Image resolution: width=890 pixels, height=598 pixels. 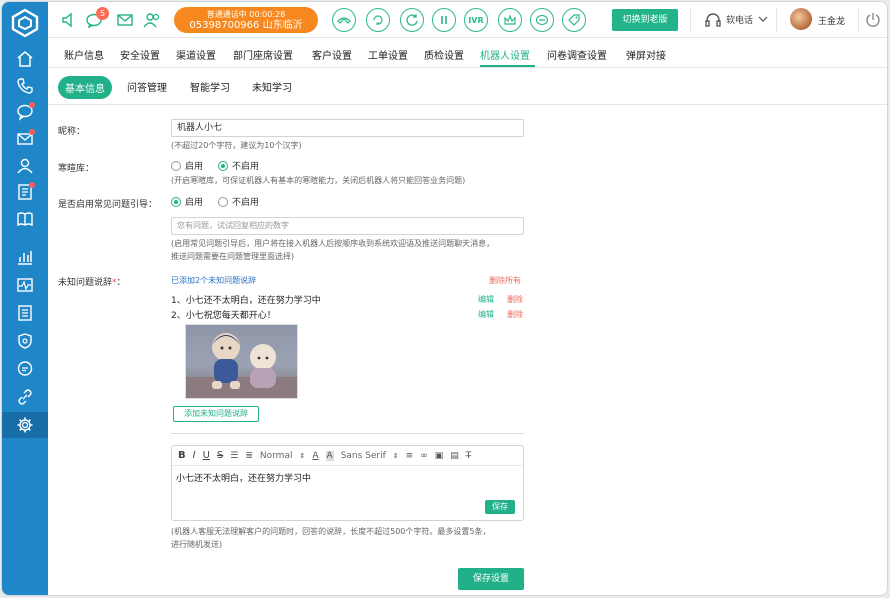 I want to click on users-icon, so click(x=152, y=20).